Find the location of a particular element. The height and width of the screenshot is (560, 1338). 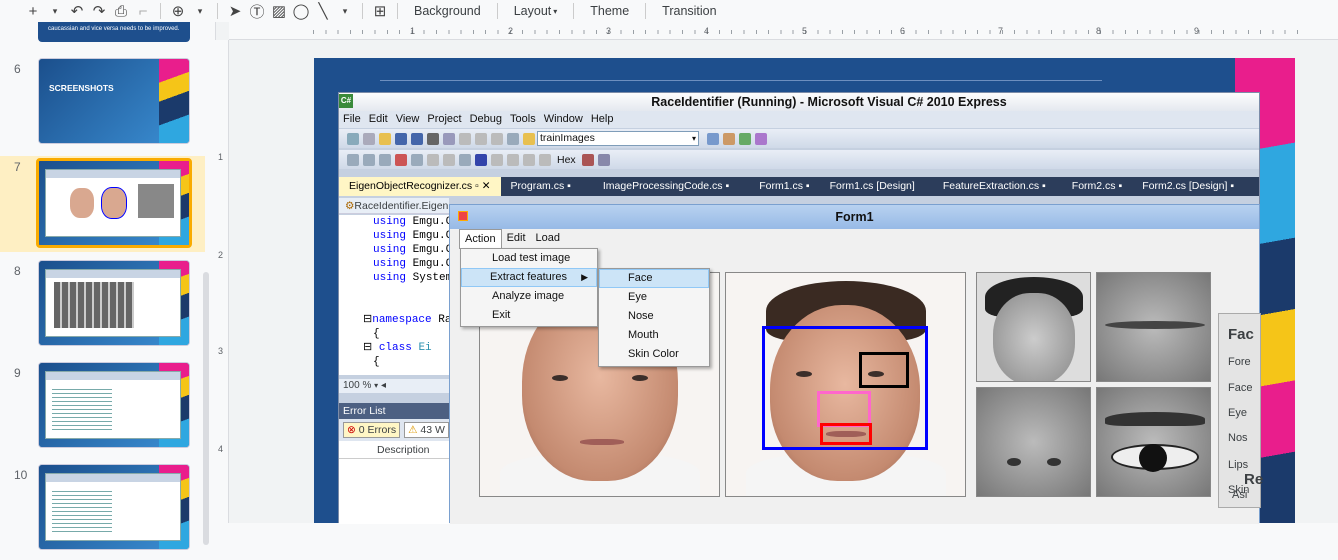

save-all-icon is located at coordinates (417, 138).